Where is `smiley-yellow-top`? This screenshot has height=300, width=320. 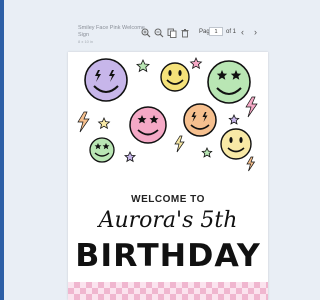
smiley-yellow-top is located at coordinates (175, 77).